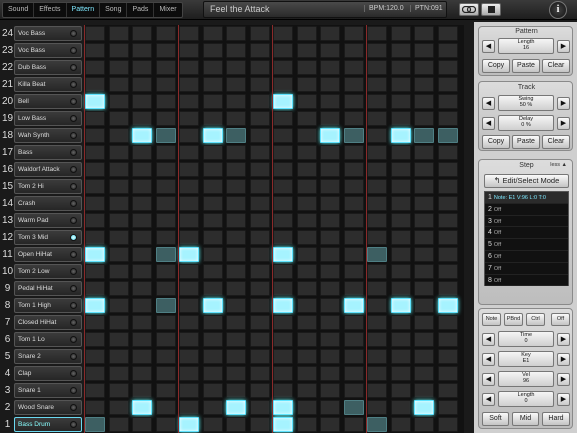  I want to click on length-increase-button: ▶, so click(563, 46).